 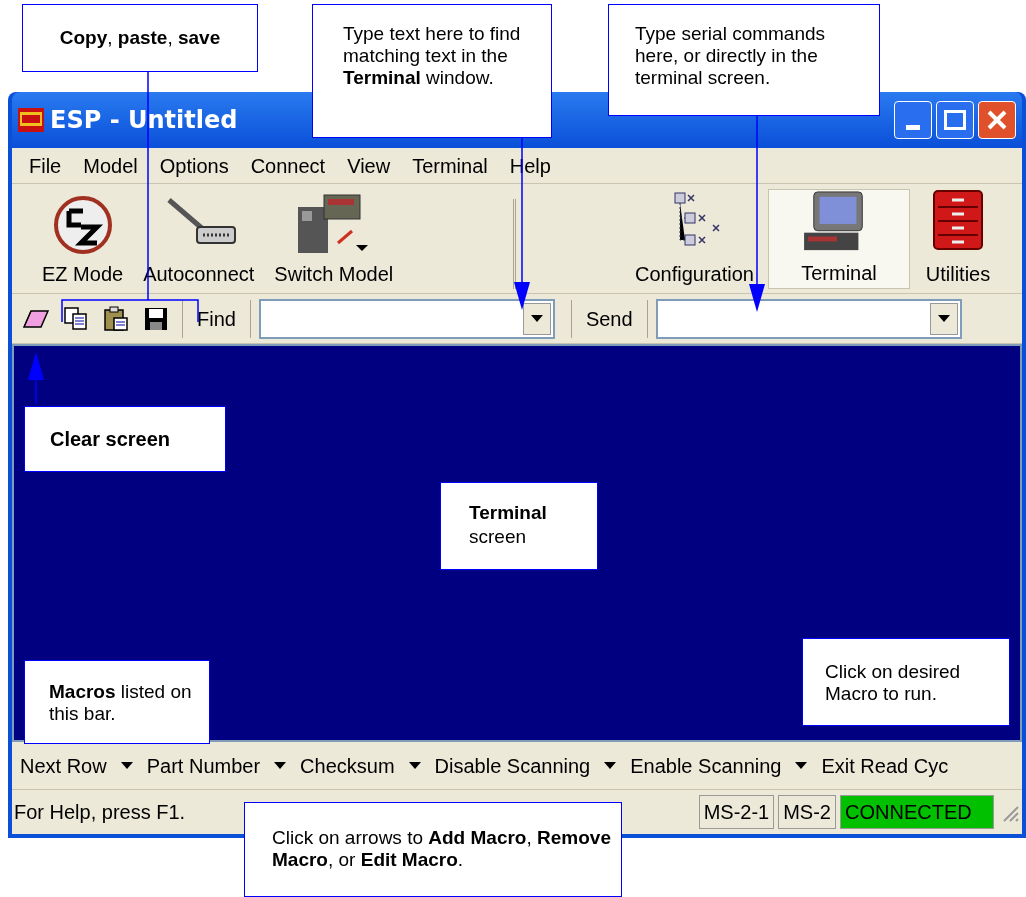 What do you see at coordinates (839, 239) in the screenshot?
I see `toolbar-button: Terminal` at bounding box center [839, 239].